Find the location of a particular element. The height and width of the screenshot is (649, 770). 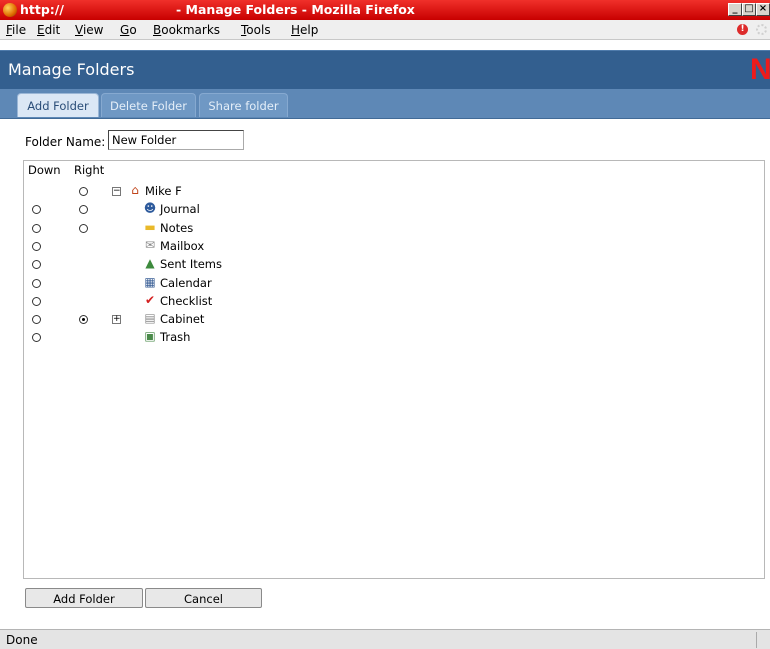

calendar-icon: ▦ is located at coordinates (150, 282).